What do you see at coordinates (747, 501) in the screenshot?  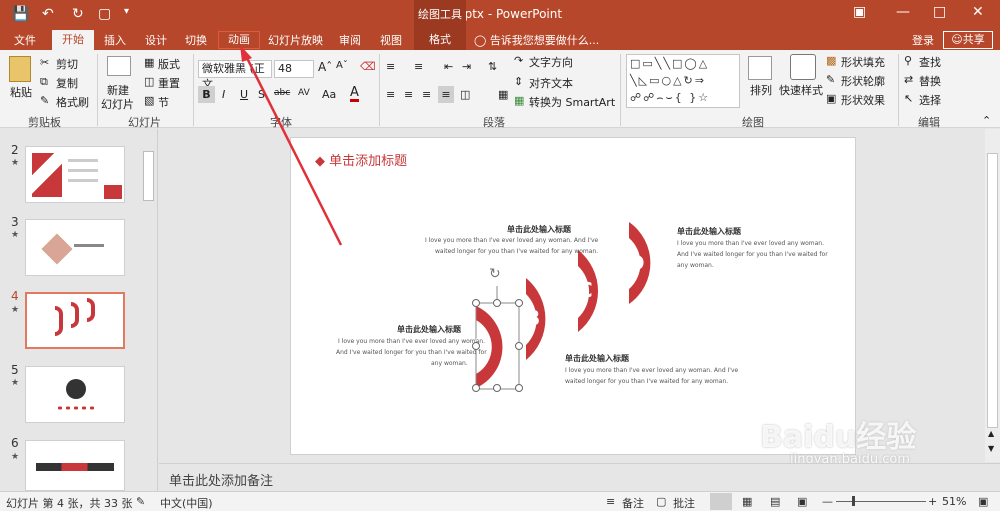 I see `sorter-view-icon: ▦` at bounding box center [747, 501].